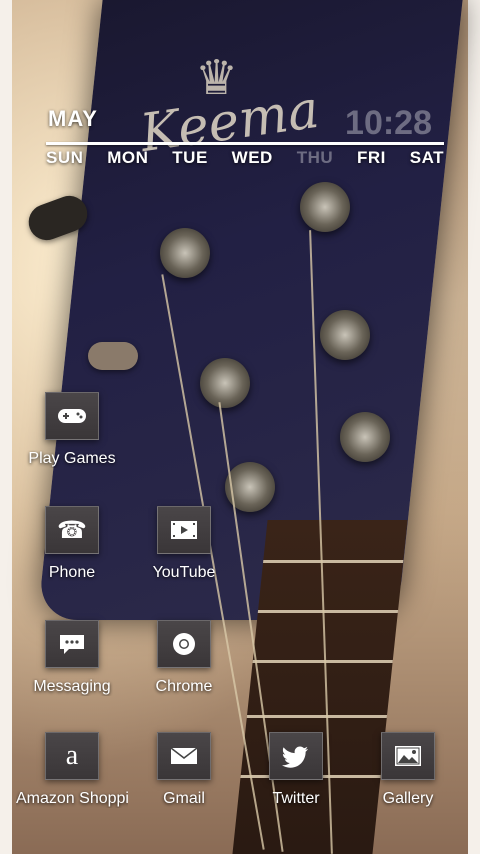 The height and width of the screenshot is (854, 480). Describe the element at coordinates (315, 157) in the screenshot. I see `weekday-thu: THU` at that location.